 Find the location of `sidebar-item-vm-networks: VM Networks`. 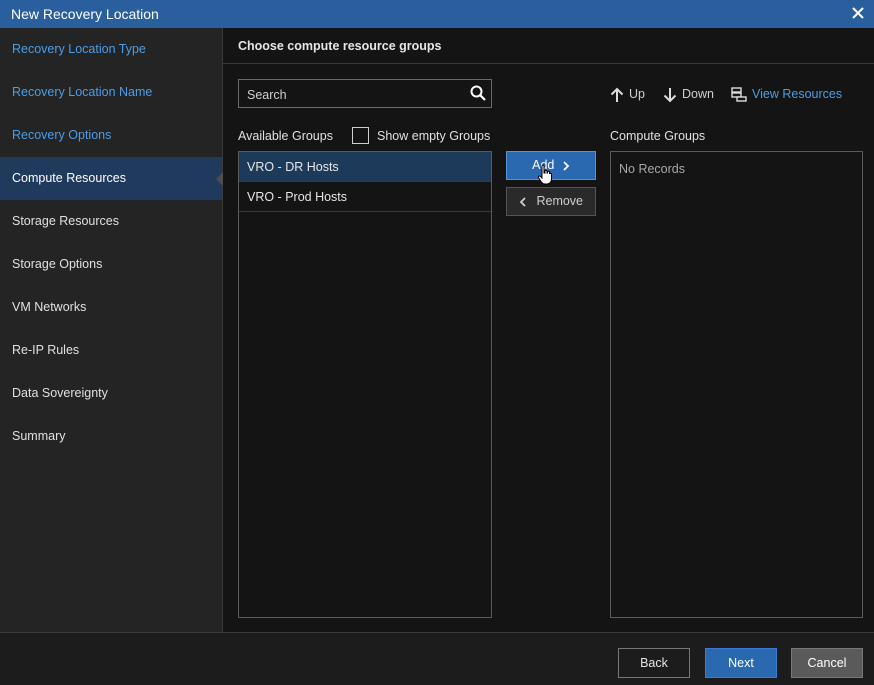

sidebar-item-vm-networks: VM Networks is located at coordinates (111, 307).